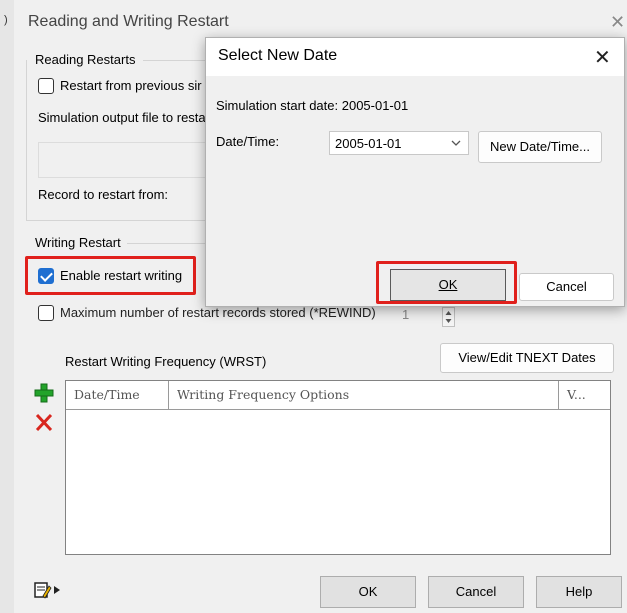 This screenshot has width=627, height=613. I want to click on background-window-edge: ), so click(7, 306).